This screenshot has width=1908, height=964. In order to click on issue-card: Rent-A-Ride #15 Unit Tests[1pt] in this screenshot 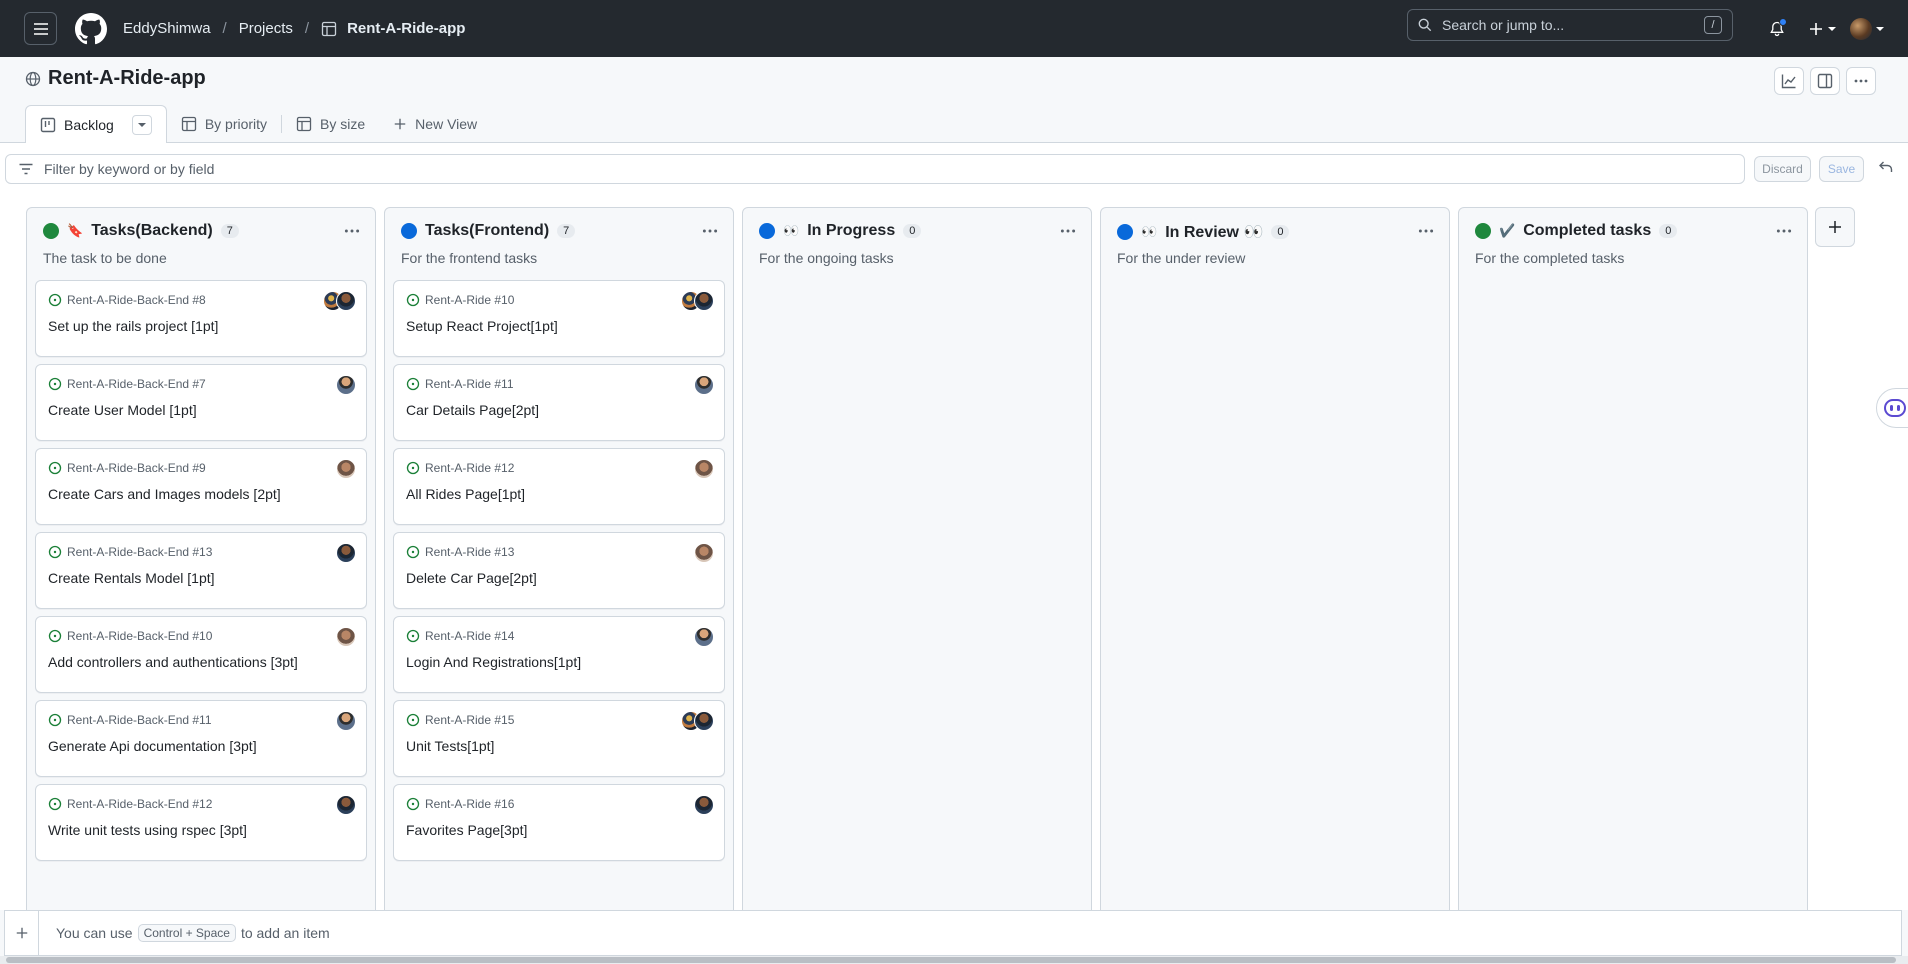, I will do `click(559, 738)`.